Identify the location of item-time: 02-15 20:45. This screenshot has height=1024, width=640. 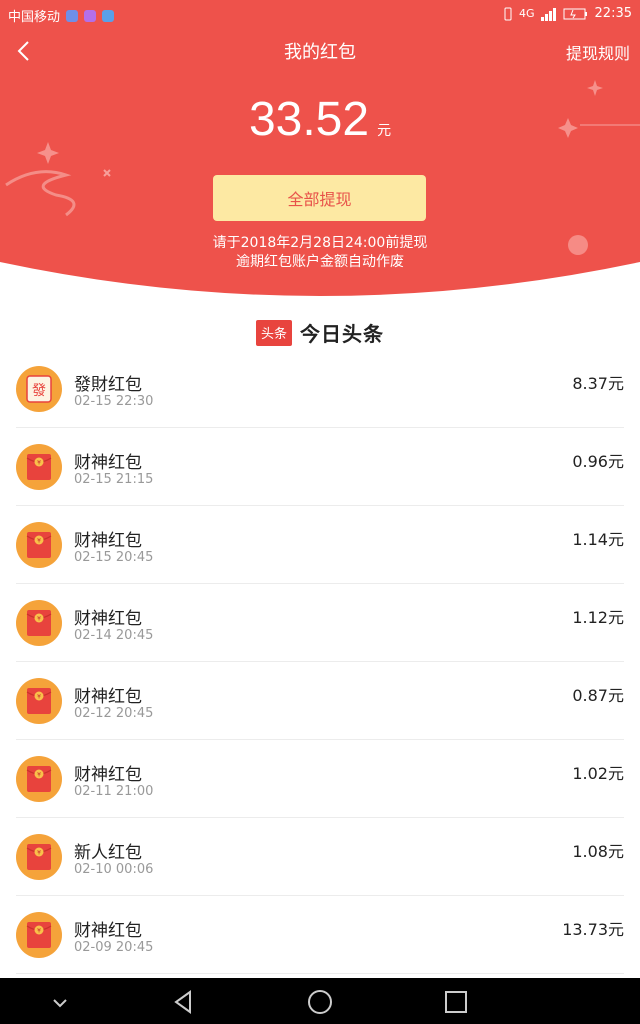
(114, 557).